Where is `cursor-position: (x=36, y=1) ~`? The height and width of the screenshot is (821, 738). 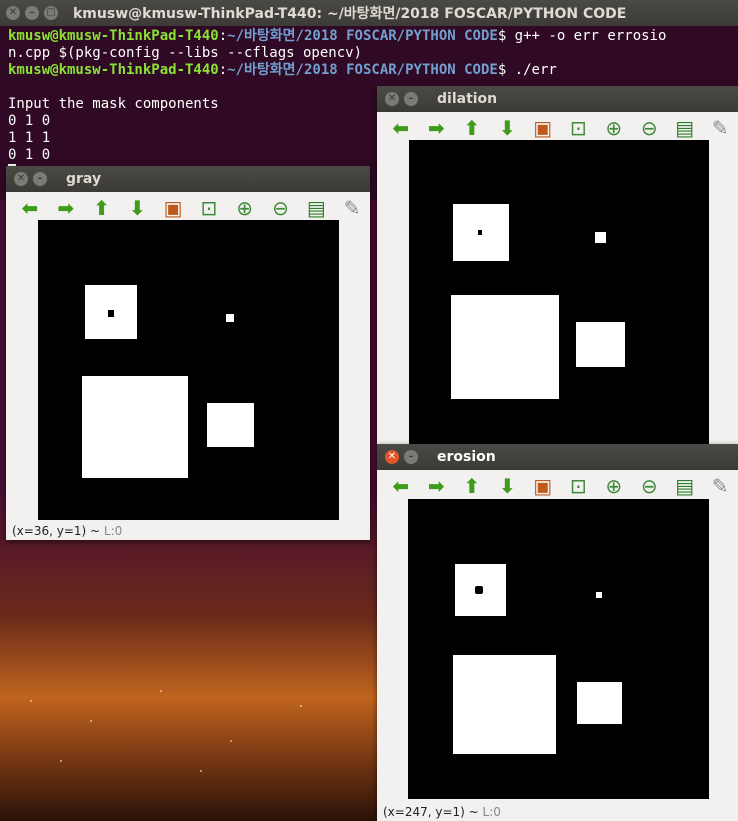
cursor-position: (x=36, y=1) ~ is located at coordinates (58, 531).